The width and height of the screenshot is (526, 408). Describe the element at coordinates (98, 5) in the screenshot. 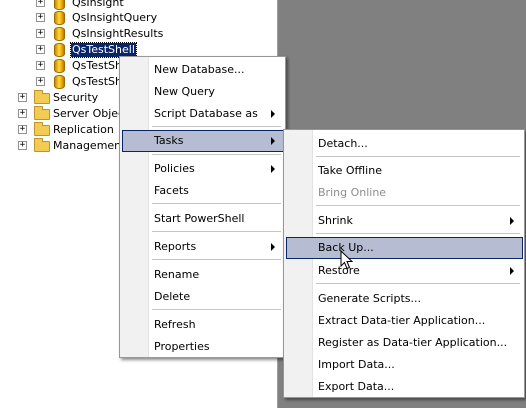

I see `tree-node-label: QsInsight` at that location.